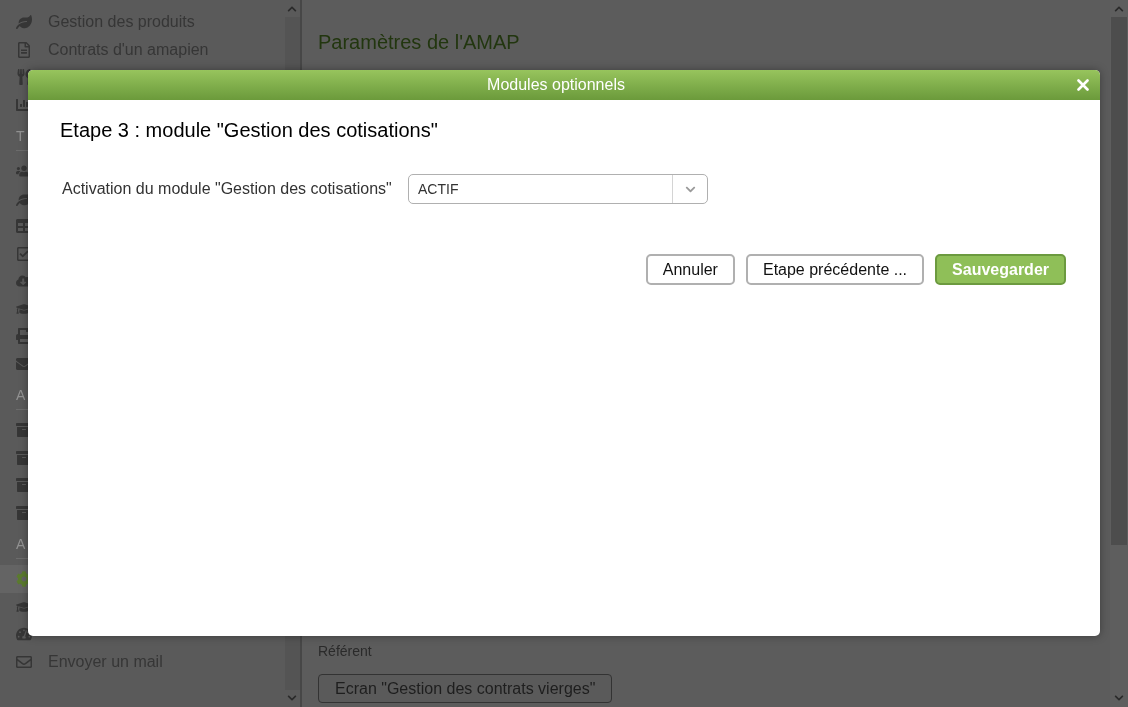 The image size is (1128, 707). Describe the element at coordinates (24, 22) in the screenshot. I see `leaf-icon` at that location.